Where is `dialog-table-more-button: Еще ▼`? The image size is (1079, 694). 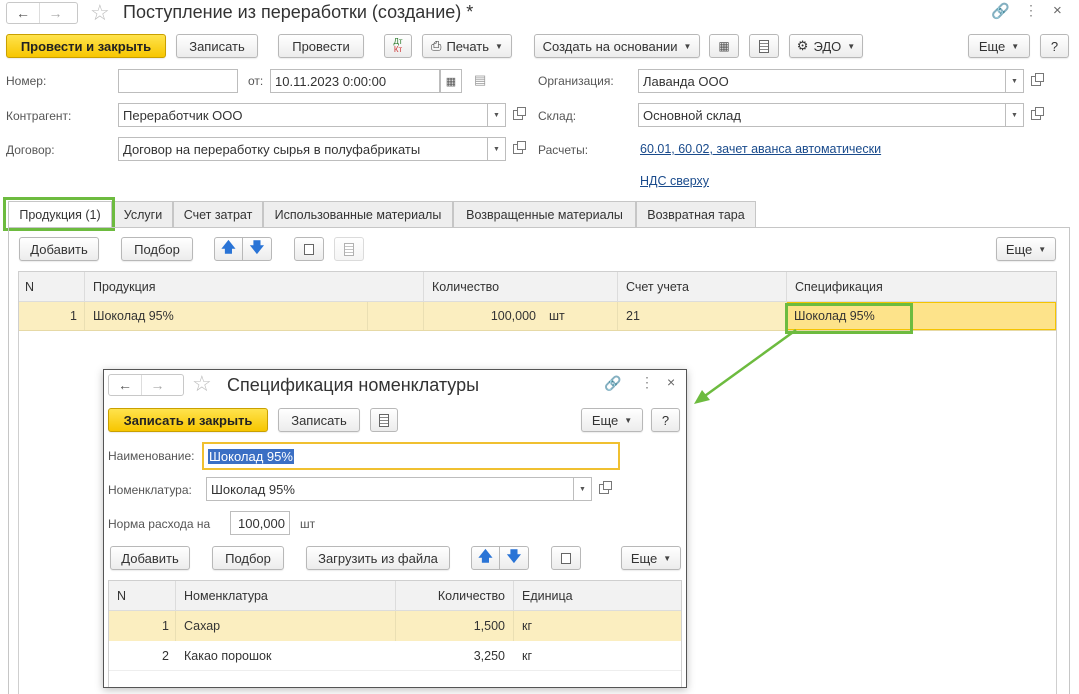 dialog-table-more-button: Еще ▼ is located at coordinates (651, 558).